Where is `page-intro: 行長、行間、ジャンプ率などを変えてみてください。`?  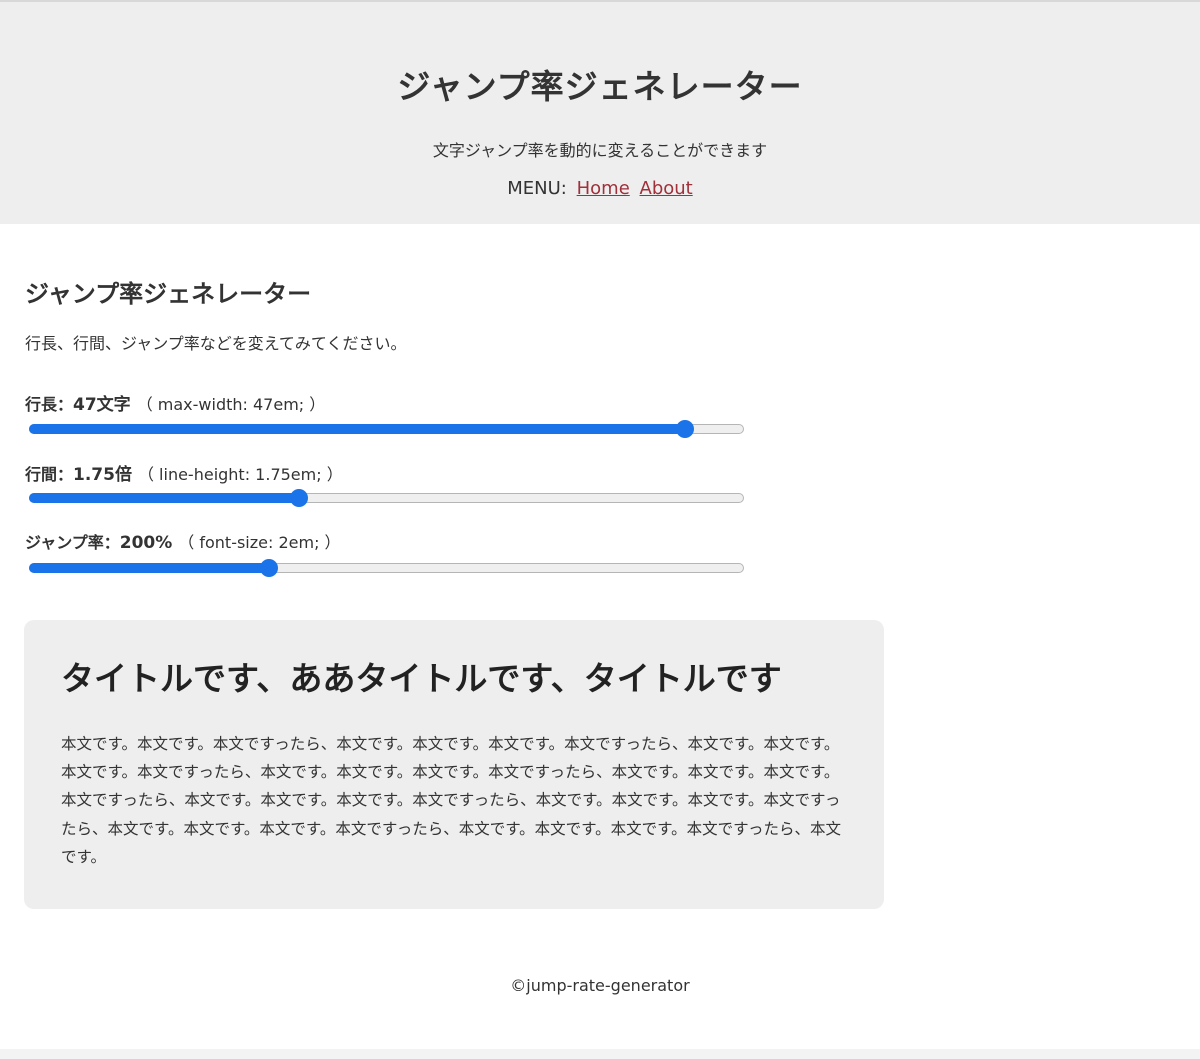 page-intro: 行長、行間、ジャンプ率などを変えてみてください。 is located at coordinates (216, 343).